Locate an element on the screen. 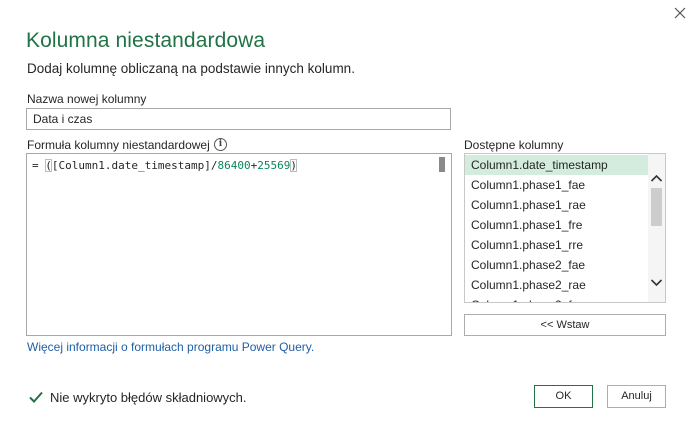  formula-body: [Column1.date_timestamp]/ is located at coordinates (134, 165).